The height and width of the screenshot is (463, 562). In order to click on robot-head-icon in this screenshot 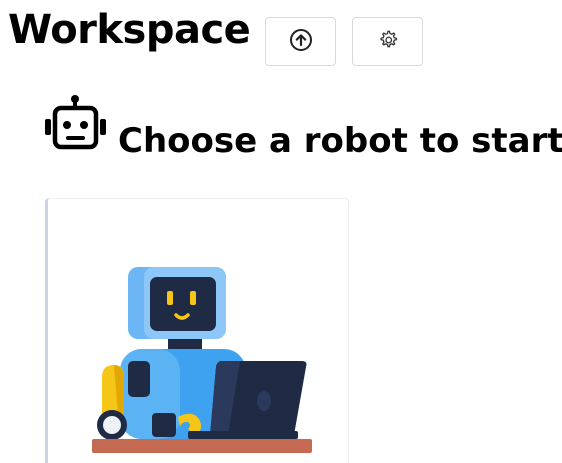, I will do `click(76, 122)`.